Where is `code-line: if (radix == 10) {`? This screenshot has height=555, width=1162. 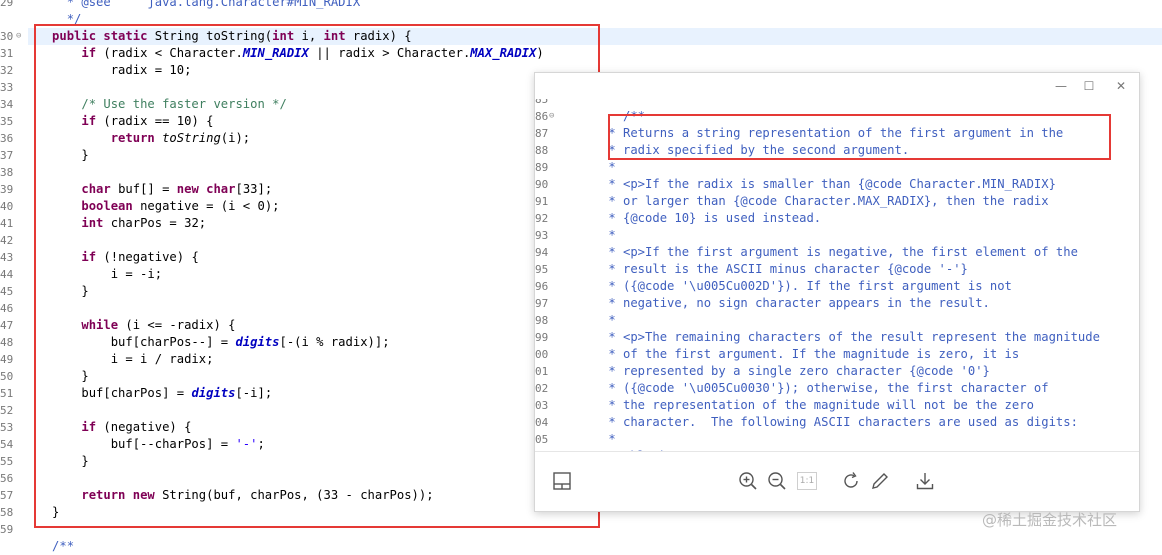
code-line: if (radix == 10) { is located at coordinates (147, 121).